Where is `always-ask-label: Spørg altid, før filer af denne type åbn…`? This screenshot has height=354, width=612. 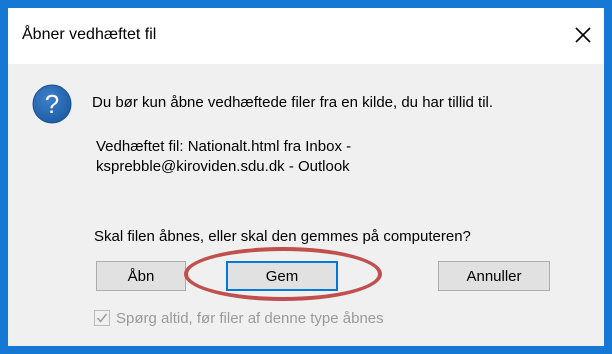 always-ask-label: Spørg altid, før filer af denne type åbn… is located at coordinates (250, 318).